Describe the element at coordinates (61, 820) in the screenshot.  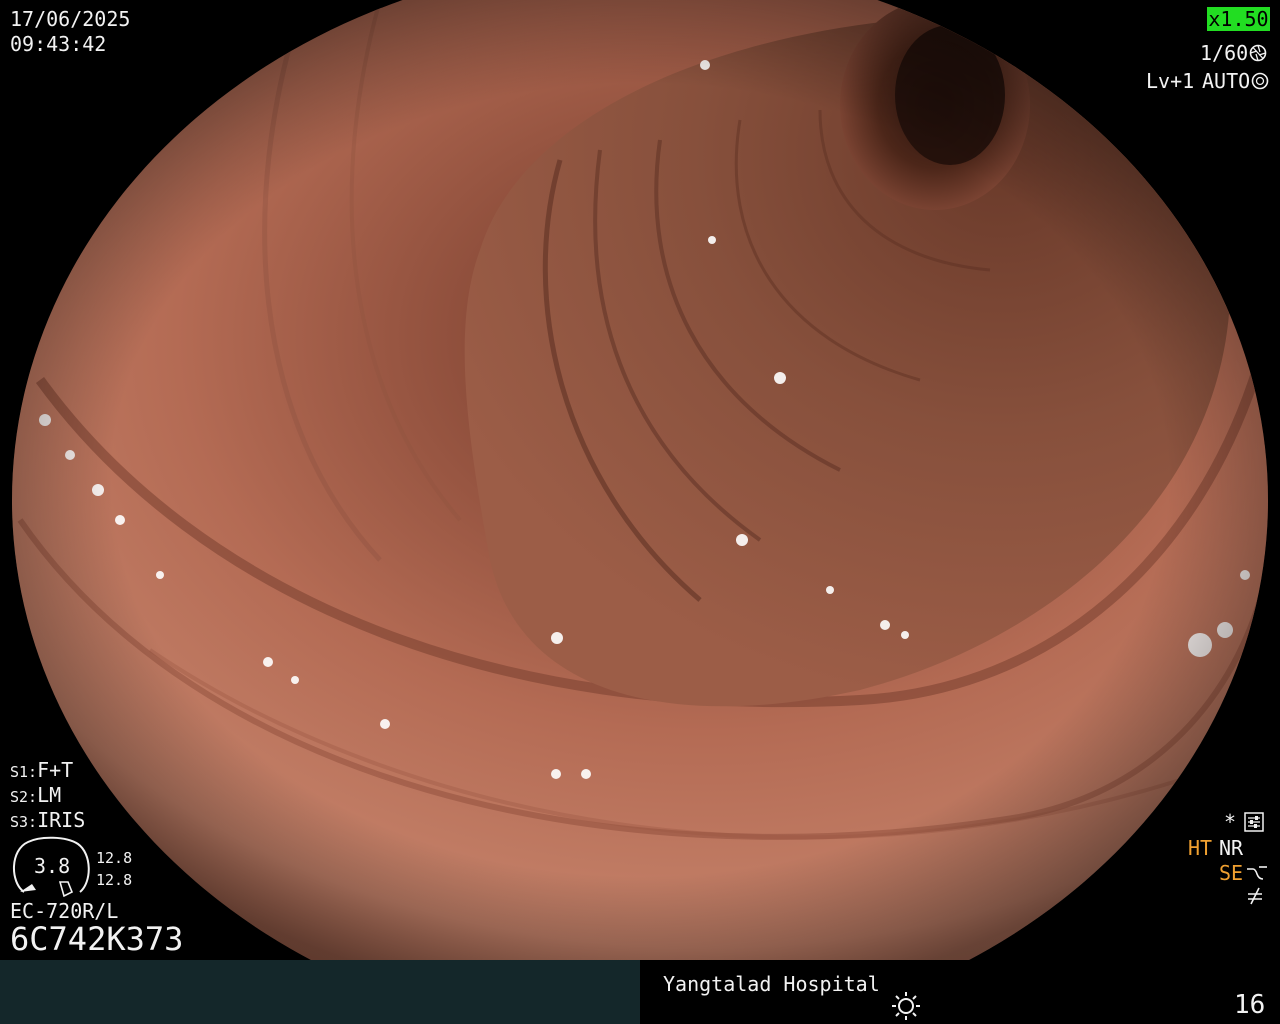
I see `setting-value: IRIS` at that location.